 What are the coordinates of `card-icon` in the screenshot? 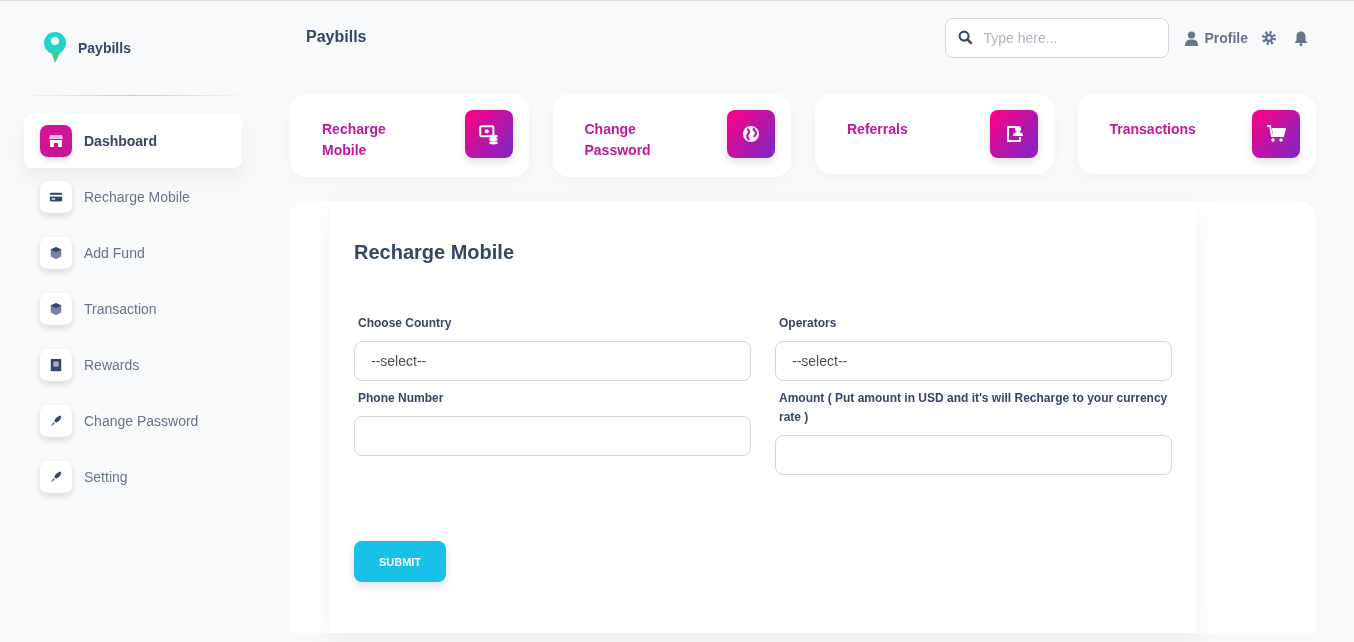 It's located at (56, 197).